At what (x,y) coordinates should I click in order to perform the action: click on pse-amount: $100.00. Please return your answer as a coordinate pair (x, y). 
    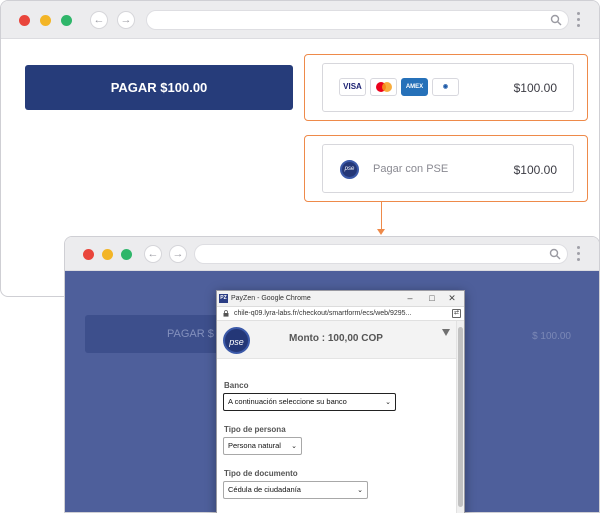
    Looking at the image, I should click on (535, 170).